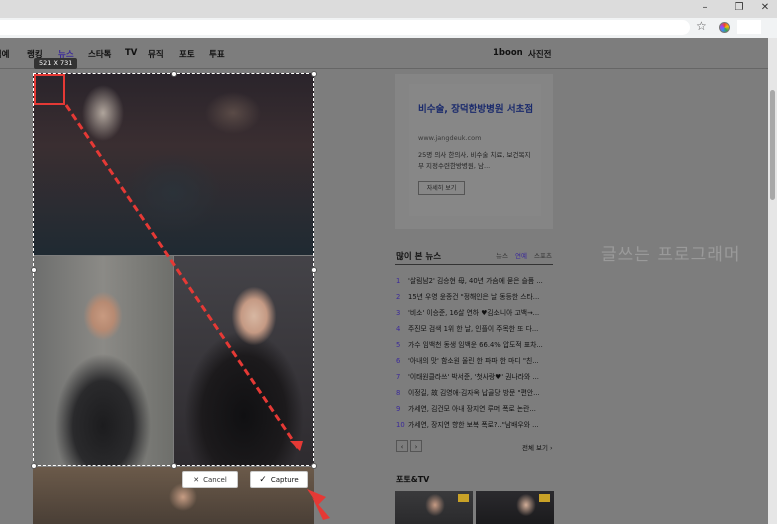  Describe the element at coordinates (477, 109) in the screenshot. I see `ad-title: 비수술, 장덕한방병원 서초점` at that location.